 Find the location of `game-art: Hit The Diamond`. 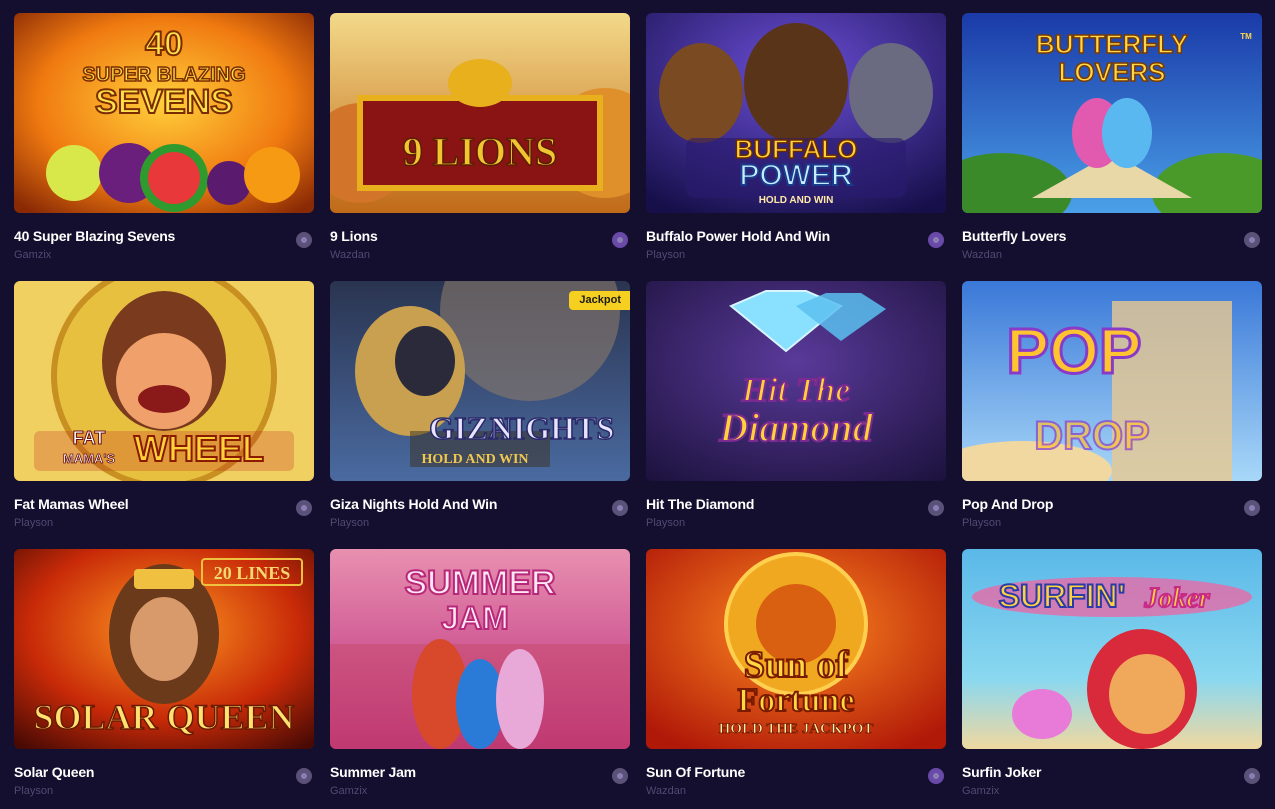

game-art: Hit The Diamond is located at coordinates (796, 381).